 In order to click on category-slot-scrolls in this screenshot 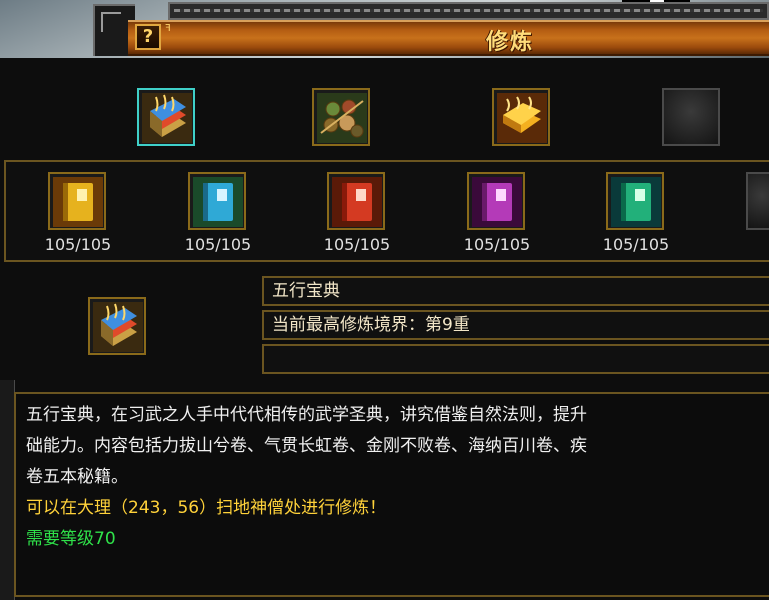, I will do `click(341, 117)`.